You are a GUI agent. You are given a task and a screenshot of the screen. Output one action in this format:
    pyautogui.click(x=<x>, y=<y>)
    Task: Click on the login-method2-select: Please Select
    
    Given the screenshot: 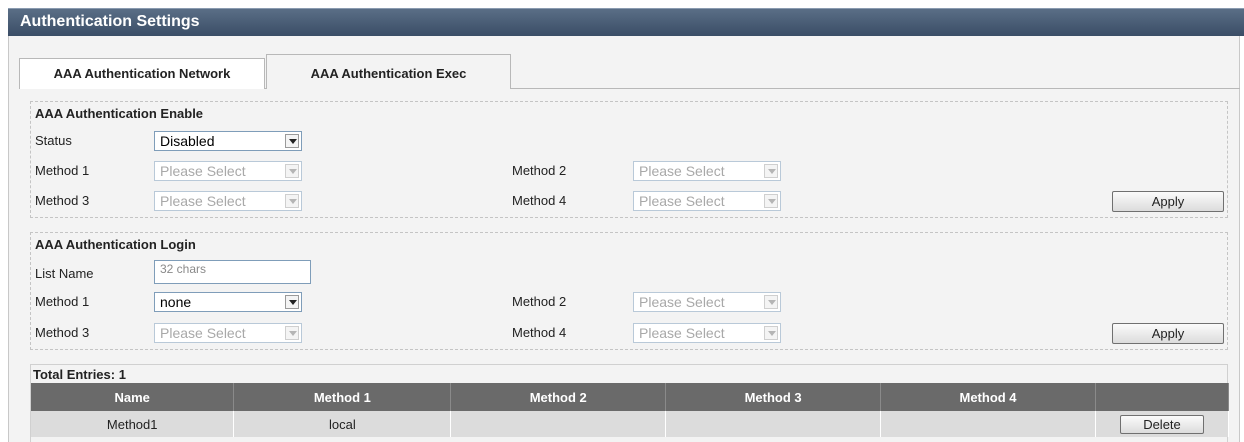 What is the action you would take?
    pyautogui.click(x=707, y=302)
    